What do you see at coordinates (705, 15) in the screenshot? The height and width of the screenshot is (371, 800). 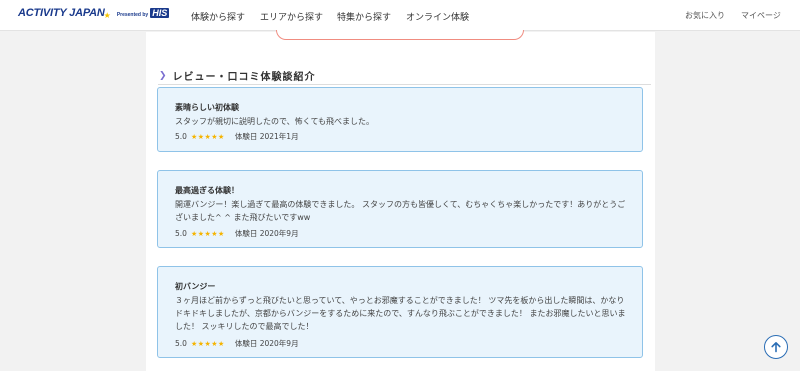 I see `favorites-link: お気に入り` at bounding box center [705, 15].